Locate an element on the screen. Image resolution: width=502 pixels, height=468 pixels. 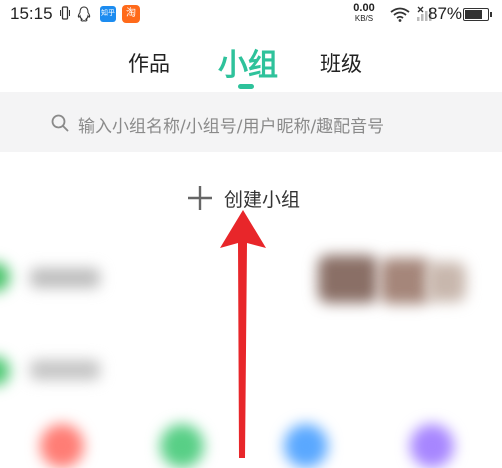
battery-tip is located at coordinates (491, 14).